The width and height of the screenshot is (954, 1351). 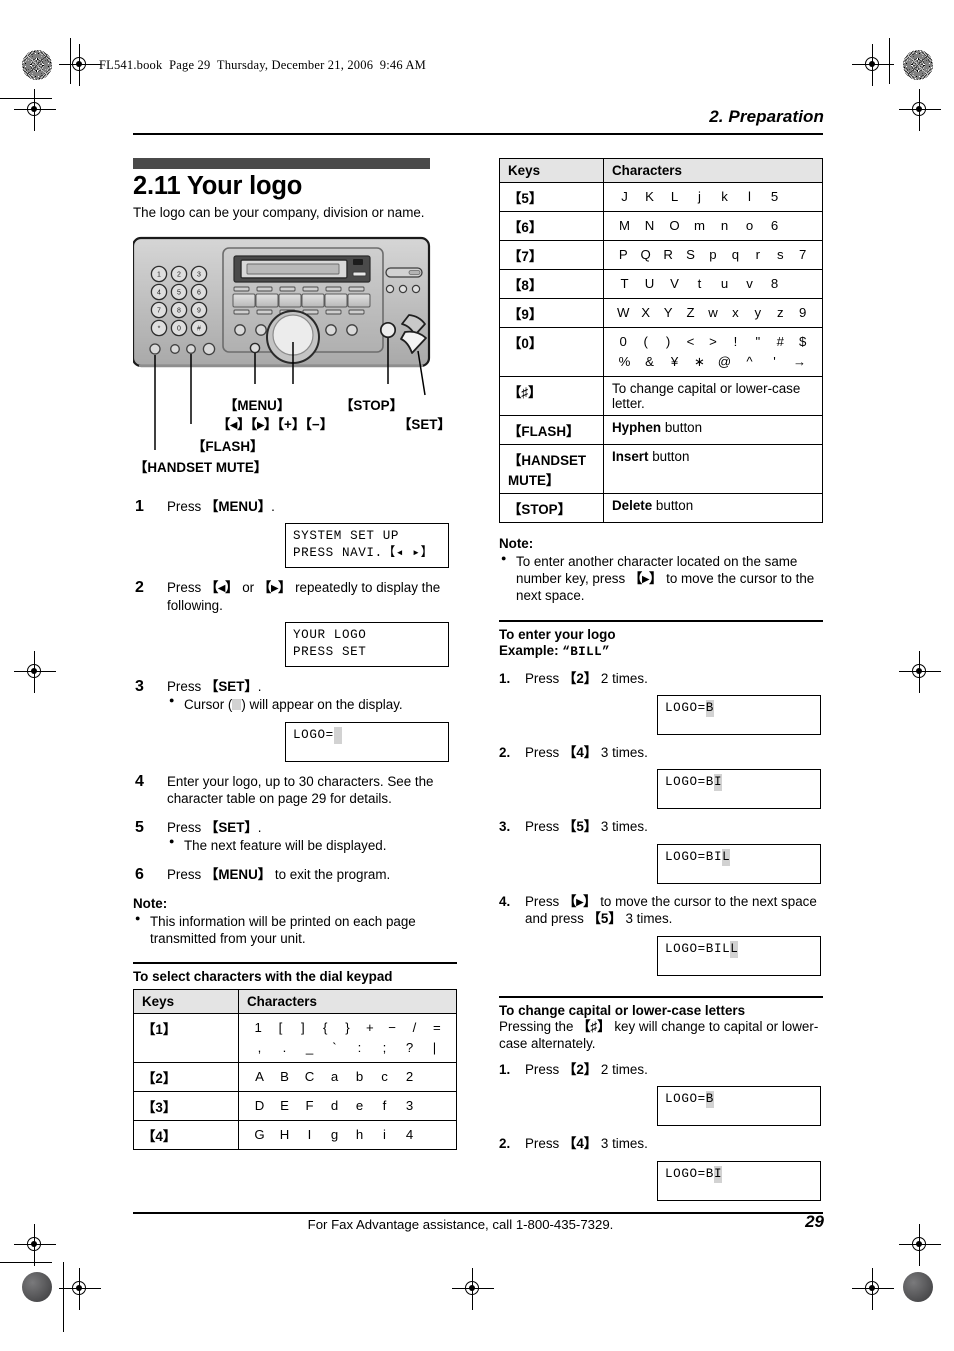 What do you see at coordinates (312, 845) in the screenshot?
I see `step-5-bullet: The next feature will be displayed.` at bounding box center [312, 845].